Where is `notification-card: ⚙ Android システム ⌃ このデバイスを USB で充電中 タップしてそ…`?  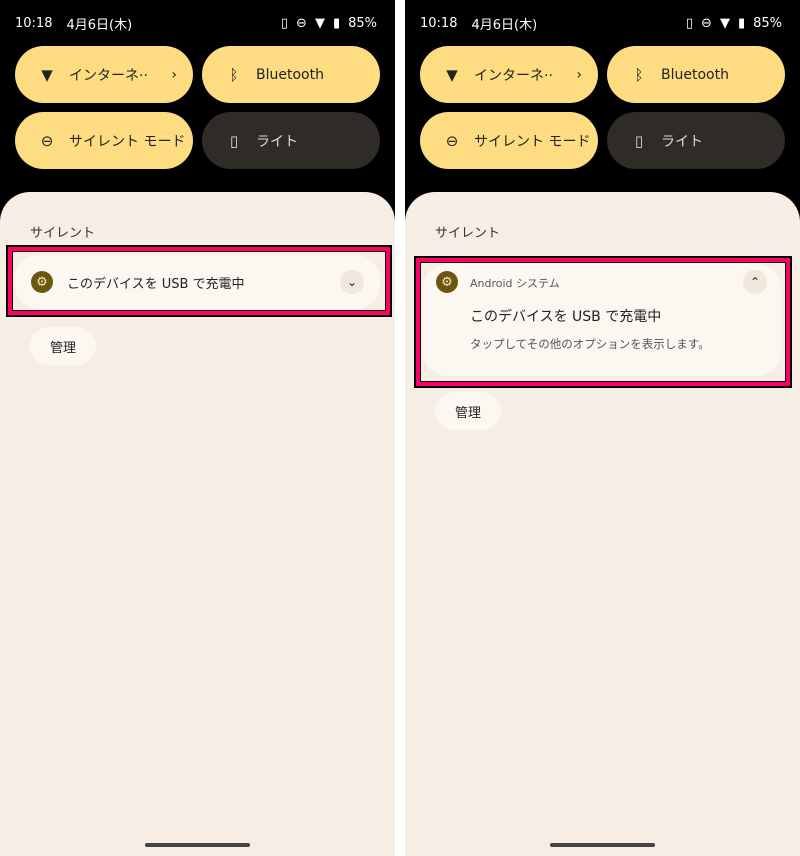 notification-card: ⚙ Android システム ⌃ このデバイスを USB で充電中 タップしてそ… is located at coordinates (602, 320).